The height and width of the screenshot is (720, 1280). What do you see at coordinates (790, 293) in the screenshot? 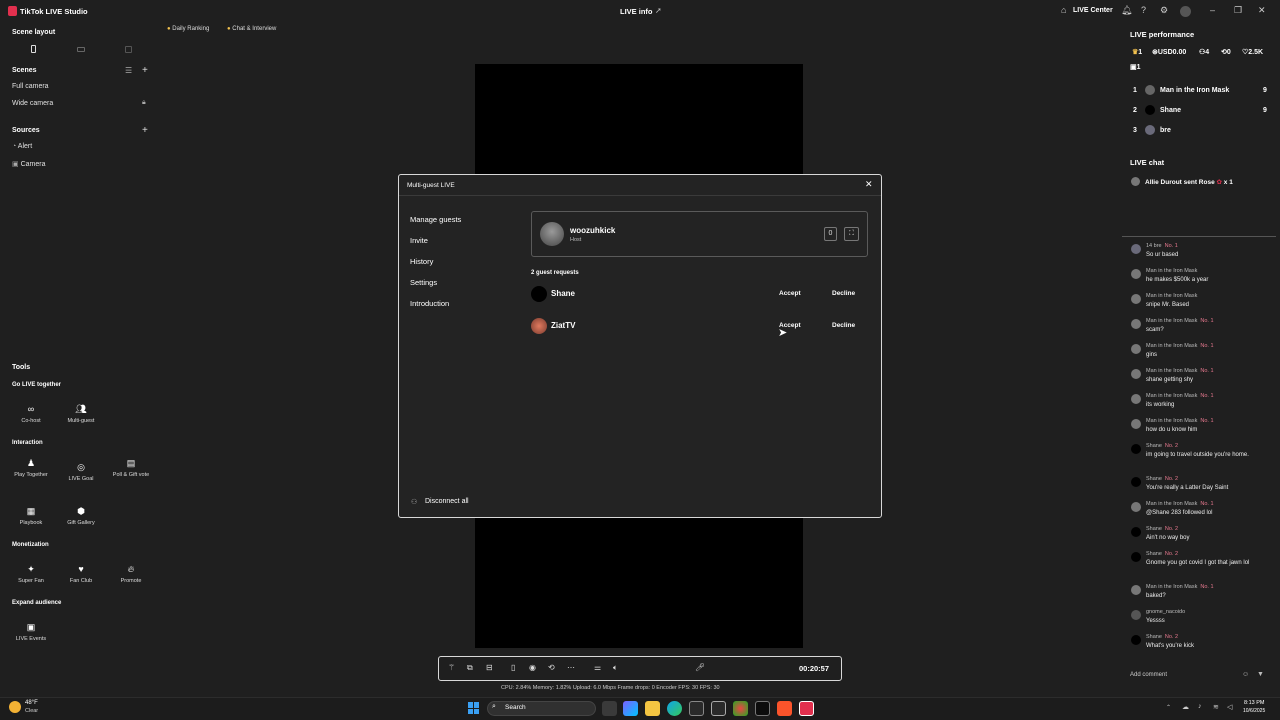
I see `accept-button: Accept` at bounding box center [790, 293].